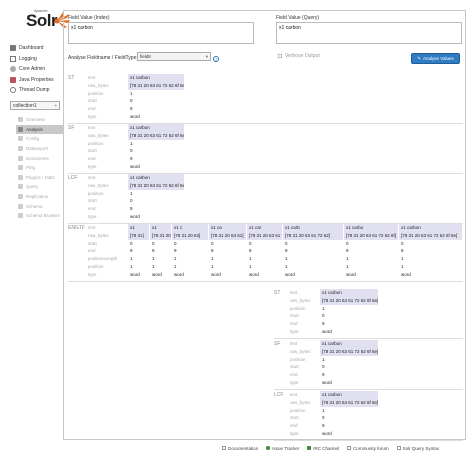  I want to click on sub-item-ping: Ping, so click(39, 168).